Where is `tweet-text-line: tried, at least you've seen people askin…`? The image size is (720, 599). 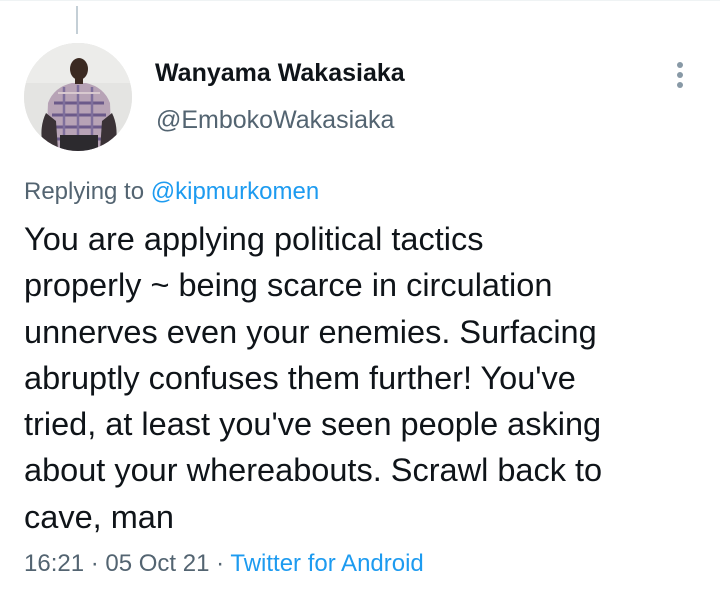 tweet-text-line: tried, at least you've seen people askin… is located at coordinates (313, 424).